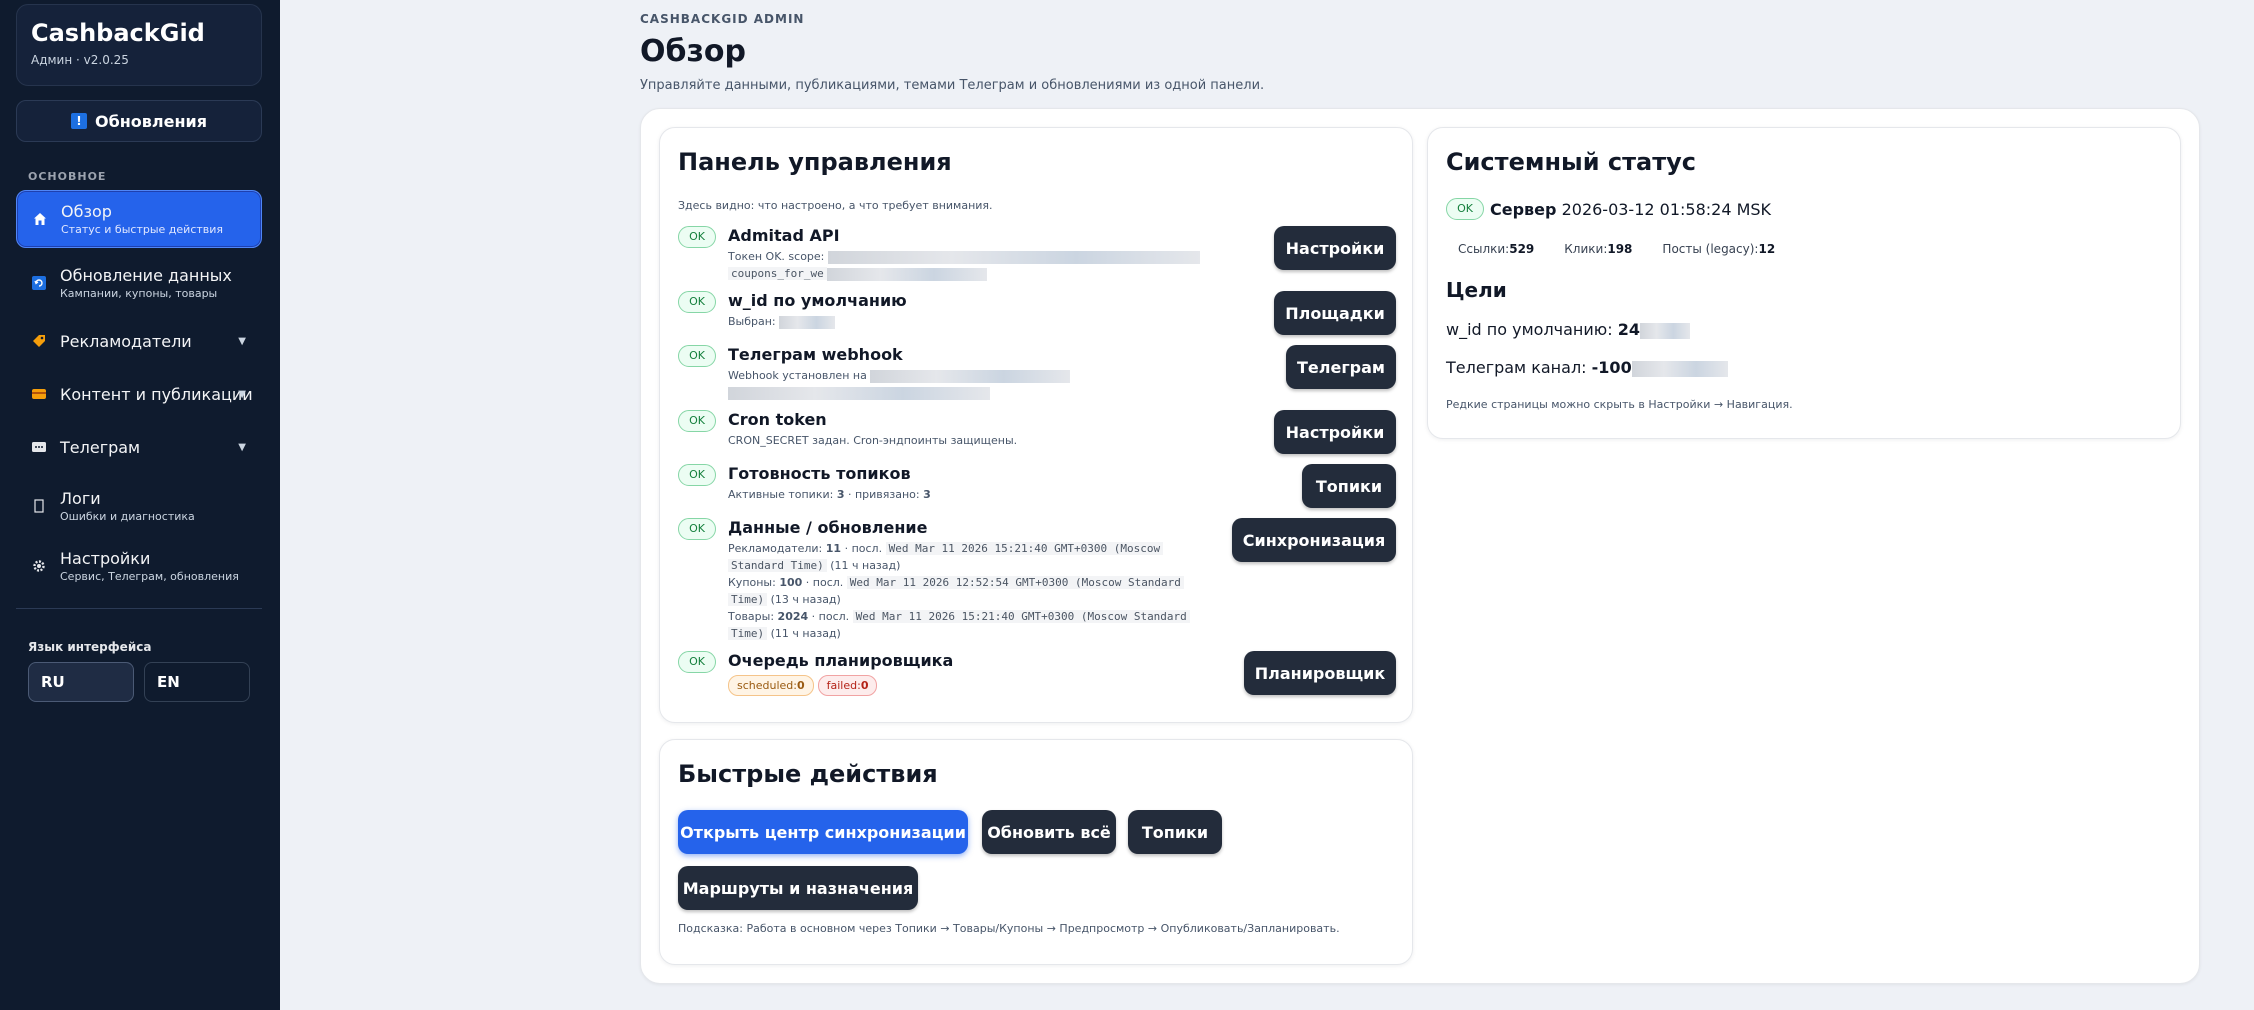 The height and width of the screenshot is (1010, 2254). I want to click on server-status-line: OK Сервер 2026-03-12 01:58:24 MSK, so click(1608, 209).